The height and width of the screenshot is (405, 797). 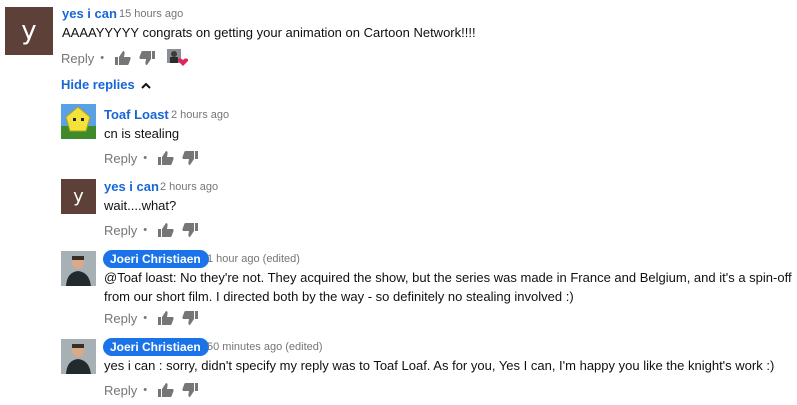 I want to click on comment-author: Toaf Loast, so click(x=136, y=114).